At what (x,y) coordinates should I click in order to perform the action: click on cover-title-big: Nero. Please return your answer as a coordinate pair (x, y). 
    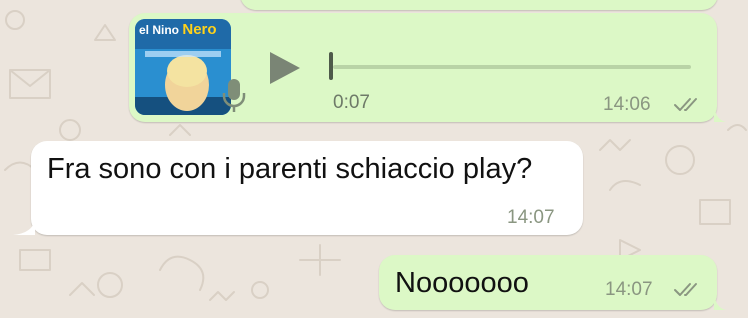
    Looking at the image, I should click on (199, 29).